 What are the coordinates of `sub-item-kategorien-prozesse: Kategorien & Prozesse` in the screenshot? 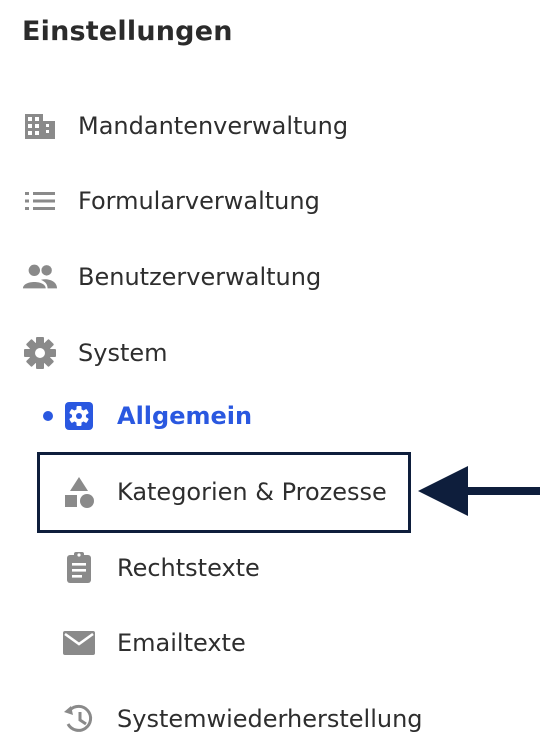 It's located at (224, 492).